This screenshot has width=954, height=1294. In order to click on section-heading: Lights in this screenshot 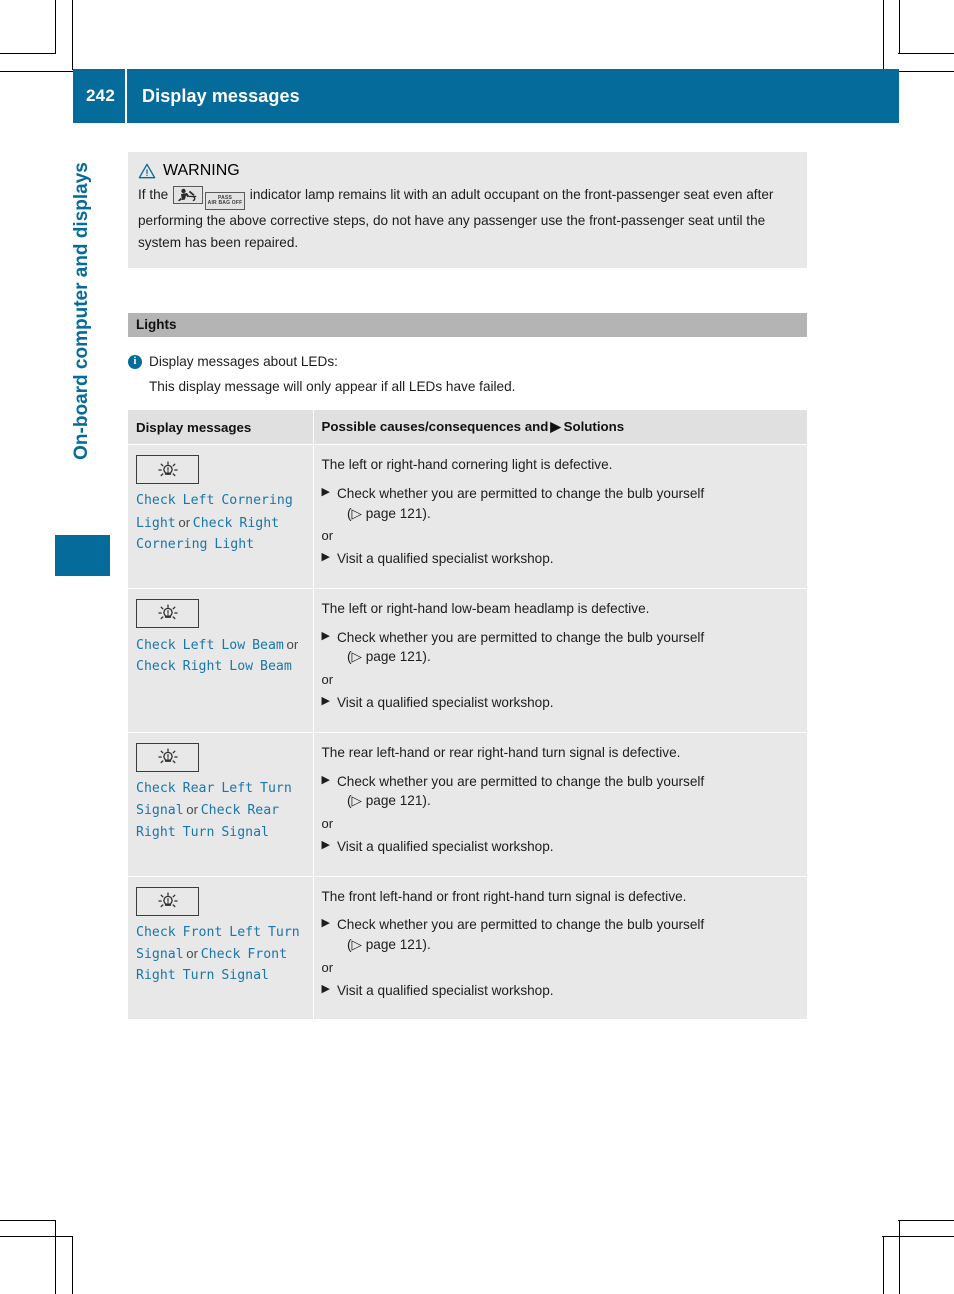, I will do `click(467, 324)`.